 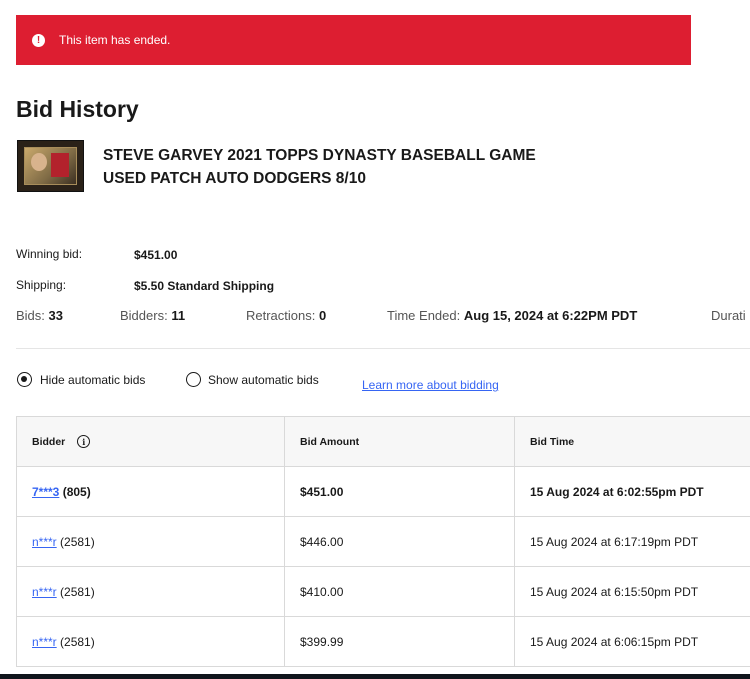 I want to click on bid-amount-cell: $399.99, so click(x=400, y=641).